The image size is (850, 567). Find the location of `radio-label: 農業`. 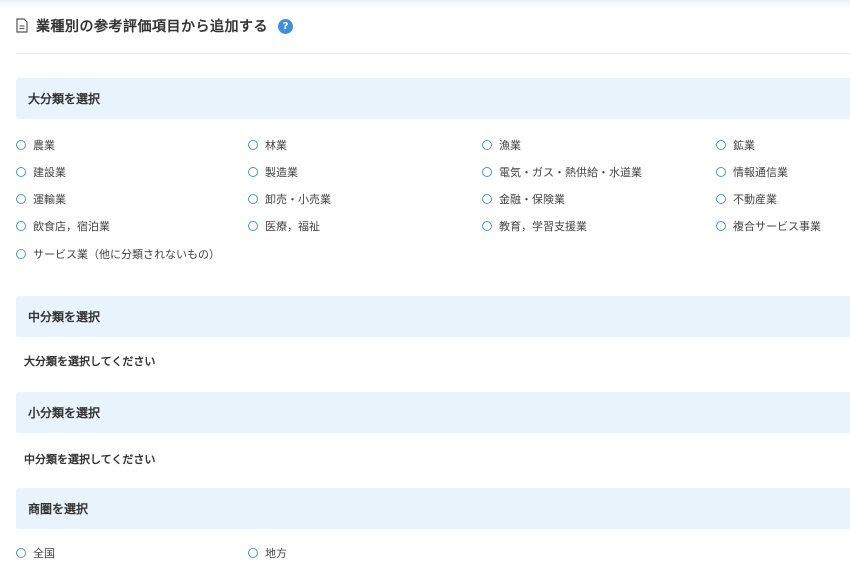

radio-label: 農業 is located at coordinates (44, 145).